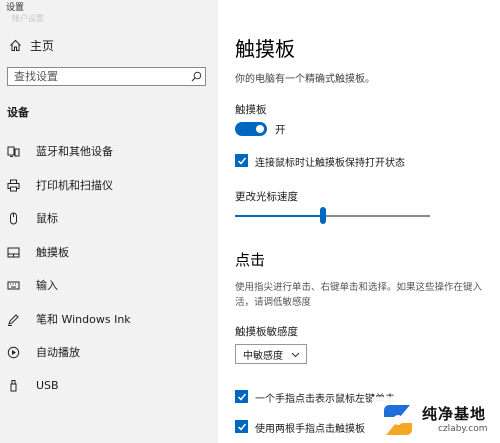  Describe the element at coordinates (42, 46) in the screenshot. I see `sidebar-home-label: 主页` at that location.